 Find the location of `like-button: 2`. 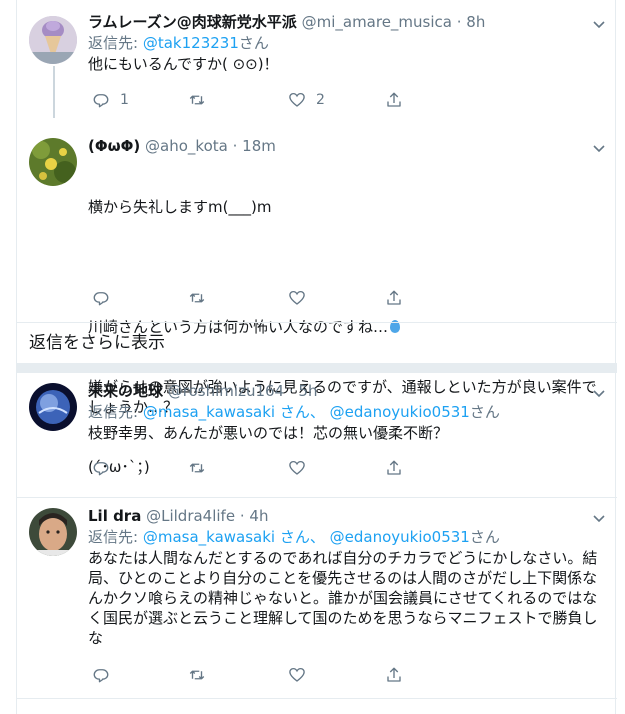

like-button: 2 is located at coordinates (306, 100).